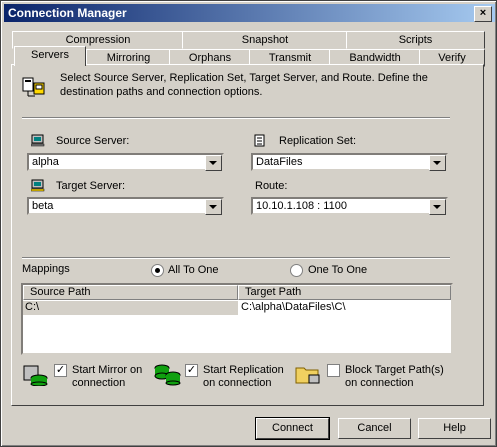 The width and height of the screenshot is (497, 447). What do you see at coordinates (301, 206) in the screenshot?
I see `route-value: 10.10.1.108 : 1100` at bounding box center [301, 206].